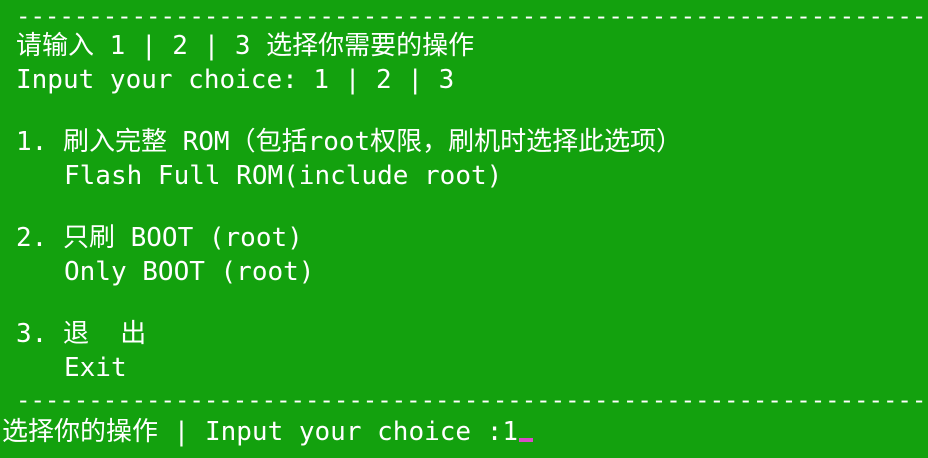  I want to click on option-2-en: Only BOOT (root), so click(189, 272).